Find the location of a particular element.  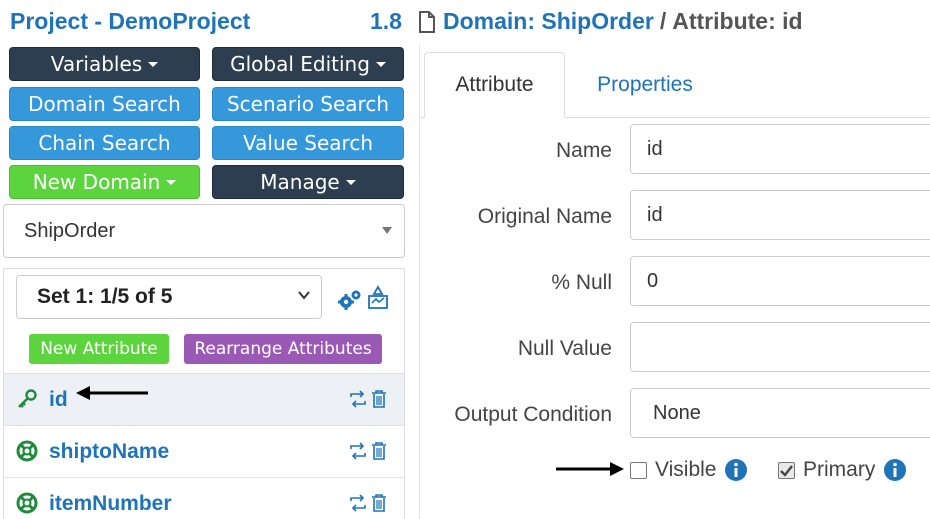

rearrange-attributes-button: Rearrange Attributes is located at coordinates (283, 349).